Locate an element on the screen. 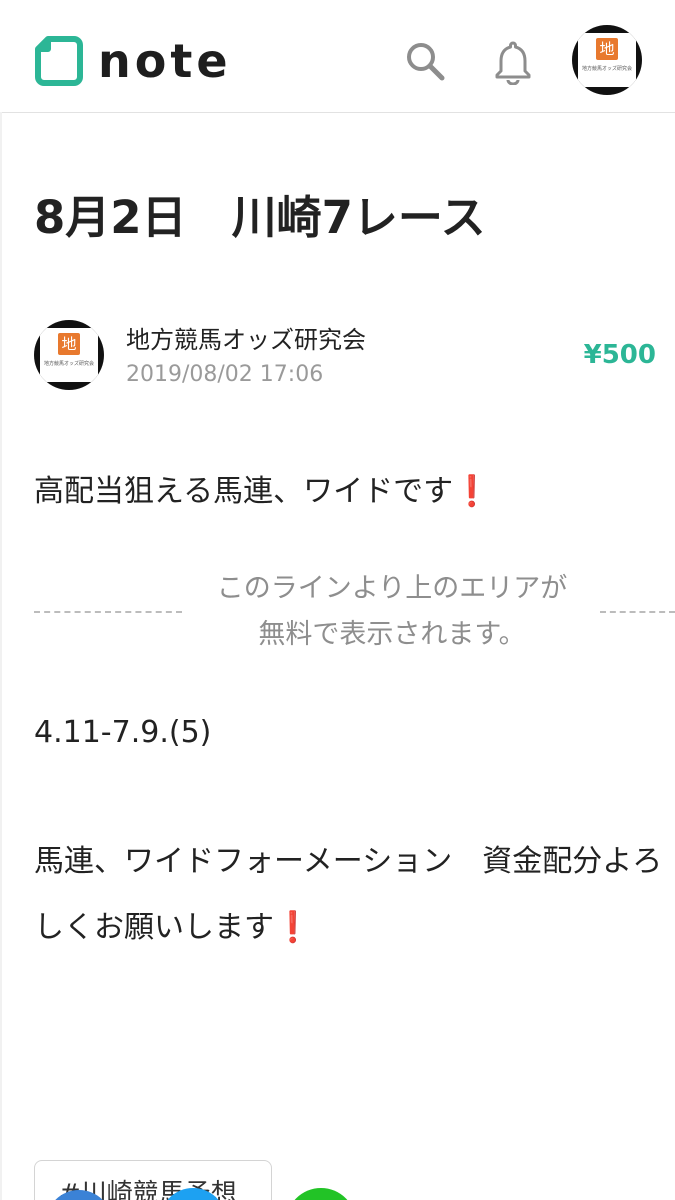  search-icon is located at coordinates (426, 62).